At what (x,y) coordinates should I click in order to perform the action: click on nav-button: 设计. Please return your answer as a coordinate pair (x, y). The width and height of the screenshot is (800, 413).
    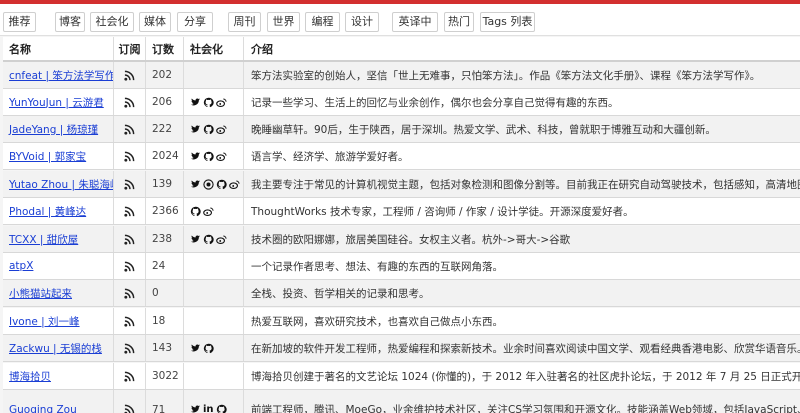
    Looking at the image, I should click on (362, 22).